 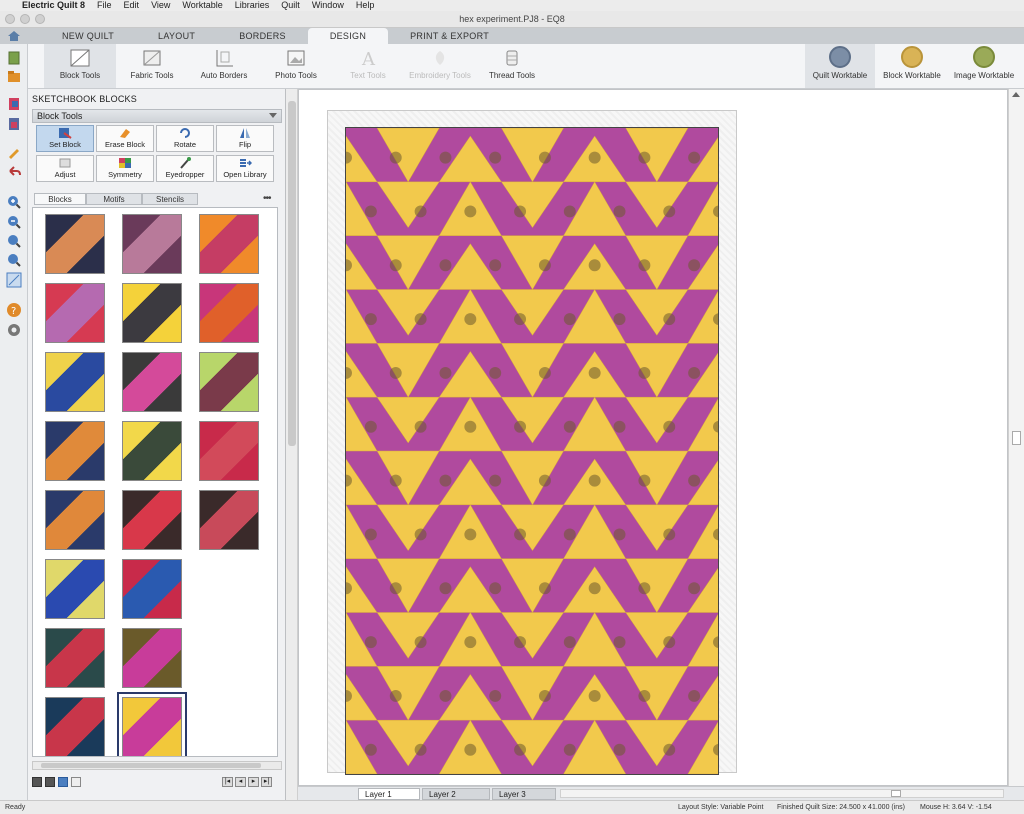 I want to click on tab-layer-3: Layer 3, so click(x=524, y=794).